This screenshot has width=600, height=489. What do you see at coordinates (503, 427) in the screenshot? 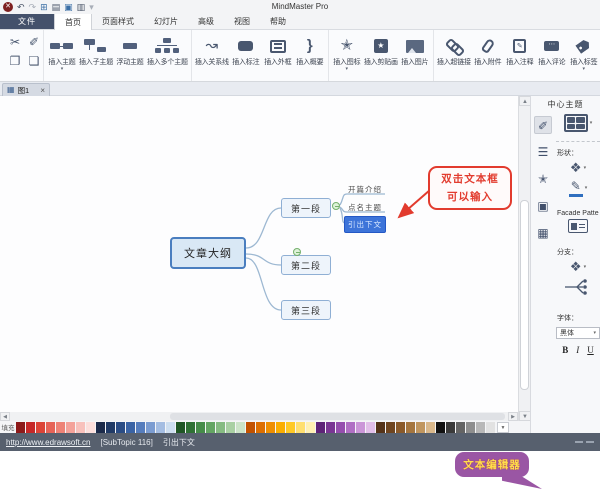
I see `palette-more-icon: ▼` at bounding box center [503, 427].